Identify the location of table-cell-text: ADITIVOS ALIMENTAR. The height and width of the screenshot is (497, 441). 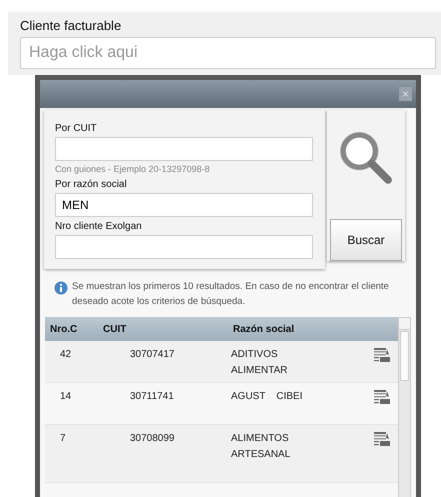
(259, 363).